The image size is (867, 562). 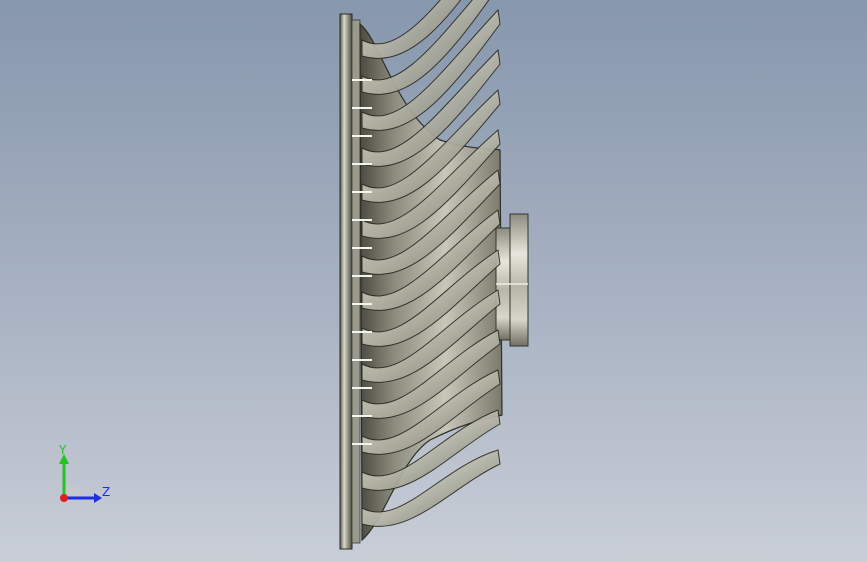 I want to click on back-disc, so click(x=346, y=281).